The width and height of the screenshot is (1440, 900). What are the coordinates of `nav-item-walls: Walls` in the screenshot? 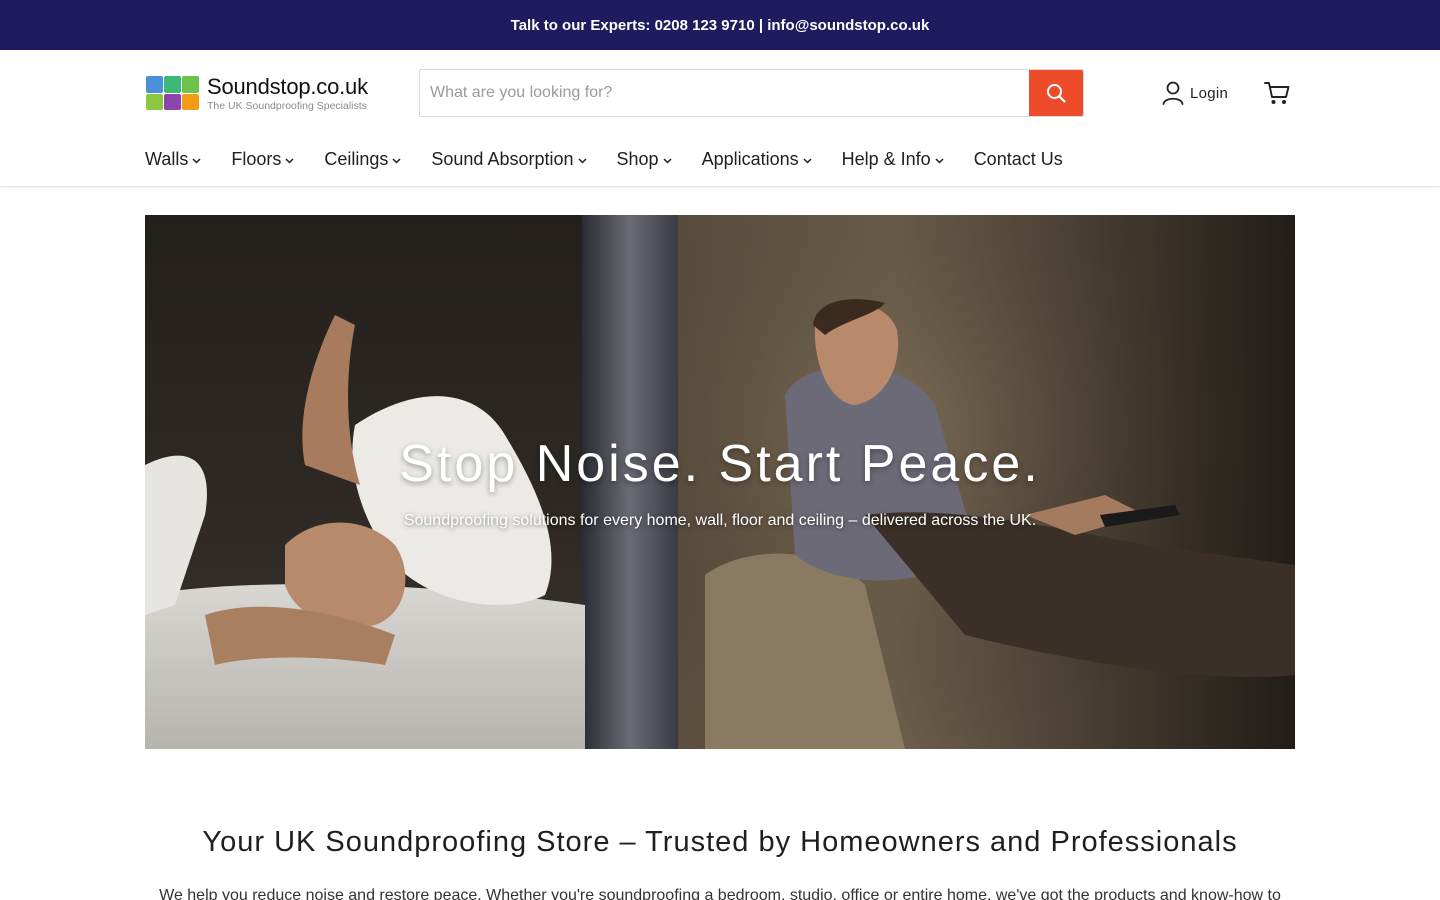 It's located at (173, 159).